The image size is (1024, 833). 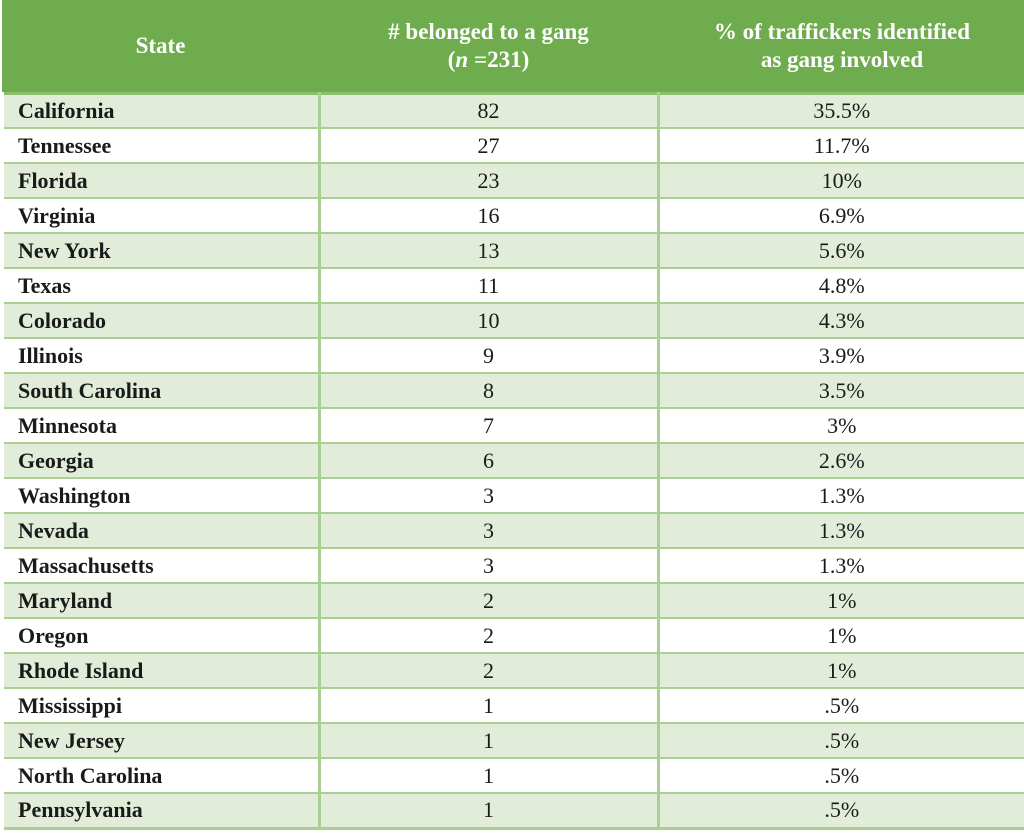 I want to click on cell-gang-count: 82, so click(x=488, y=110).